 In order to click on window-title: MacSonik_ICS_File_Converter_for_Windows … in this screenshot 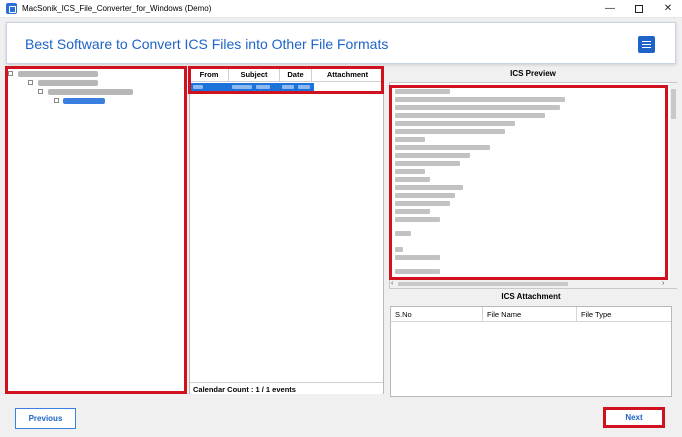, I will do `click(117, 8)`.